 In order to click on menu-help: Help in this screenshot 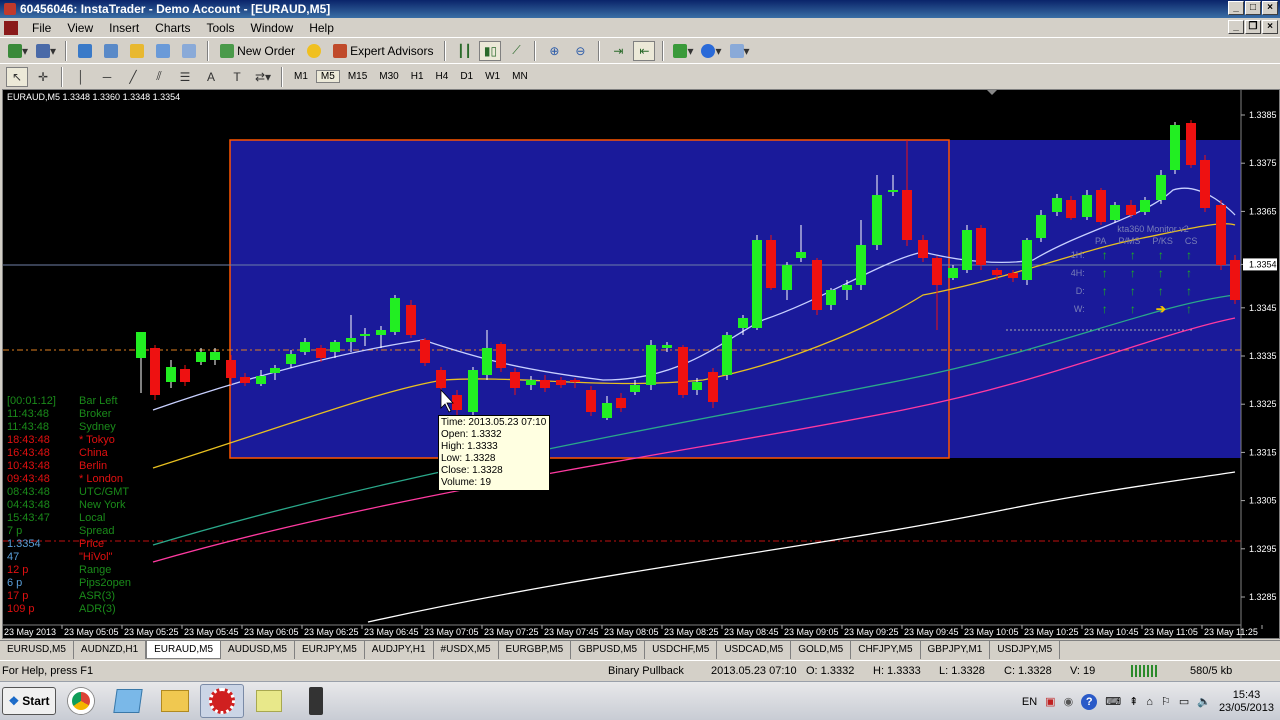, I will do `click(321, 28)`.